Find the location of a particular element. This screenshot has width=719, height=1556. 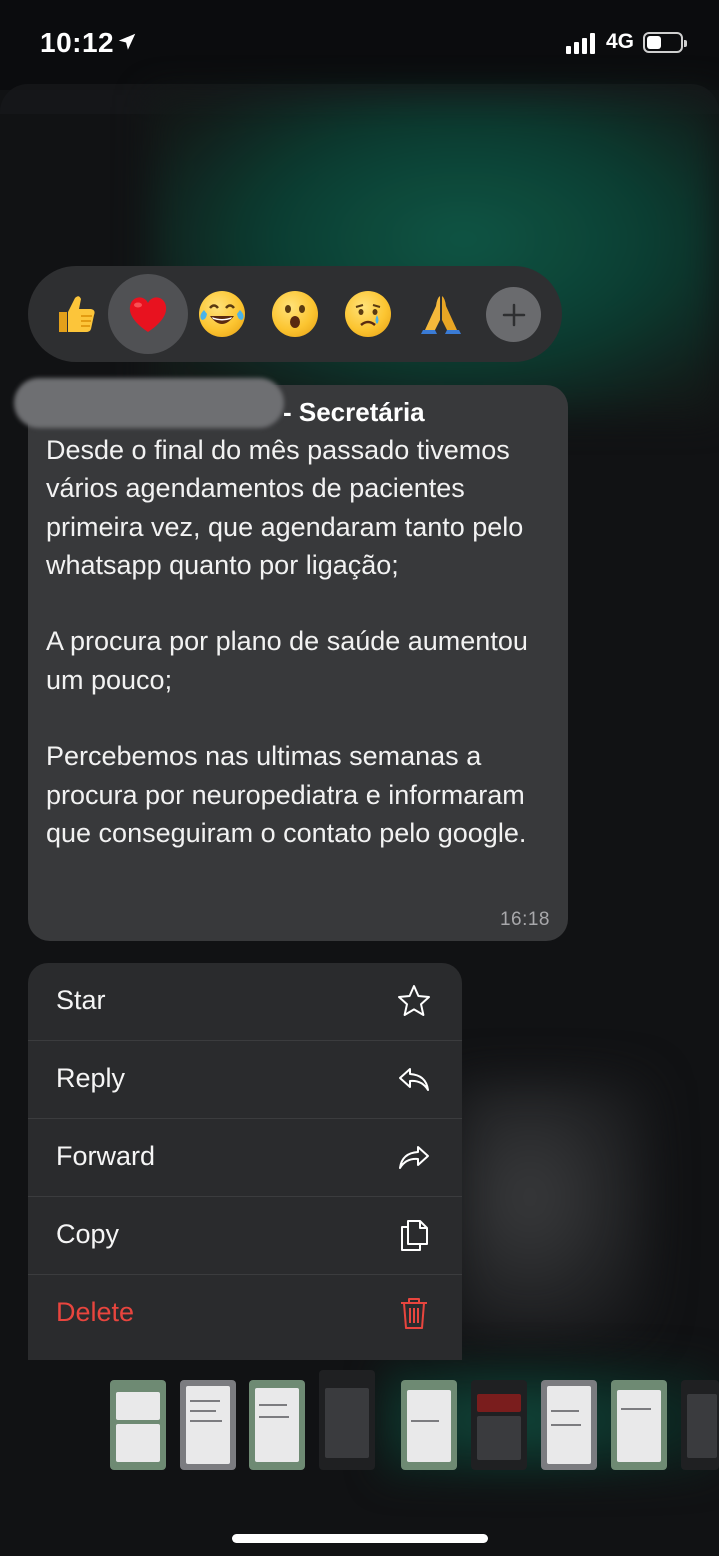

menu-item-label: Forward is located at coordinates (106, 1156).